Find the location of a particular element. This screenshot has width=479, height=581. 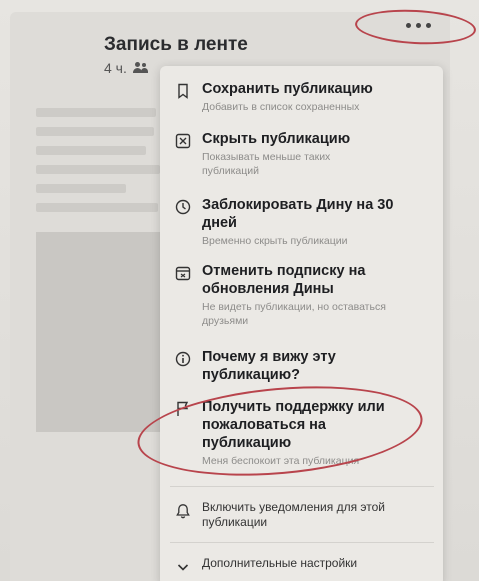

post-meta: 4 ч. is located at coordinates (126, 68).